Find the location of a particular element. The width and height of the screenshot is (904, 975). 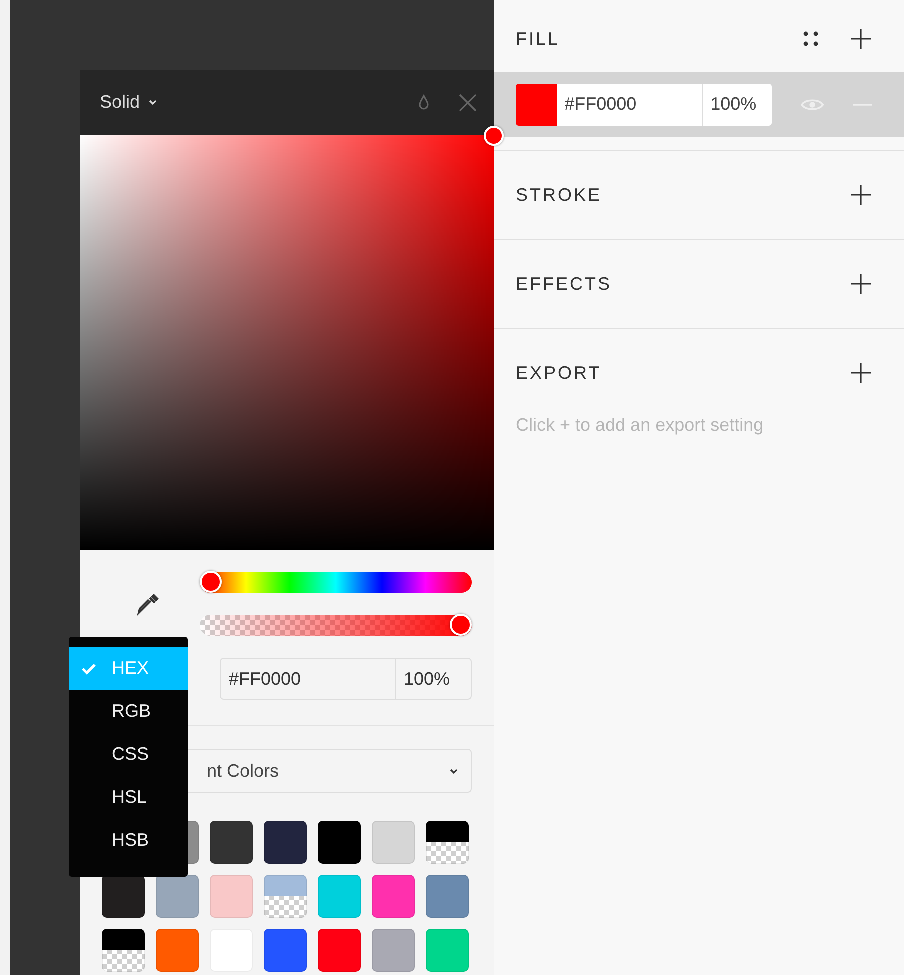

fill-layer-row: #FF0000 100% is located at coordinates (699, 104).